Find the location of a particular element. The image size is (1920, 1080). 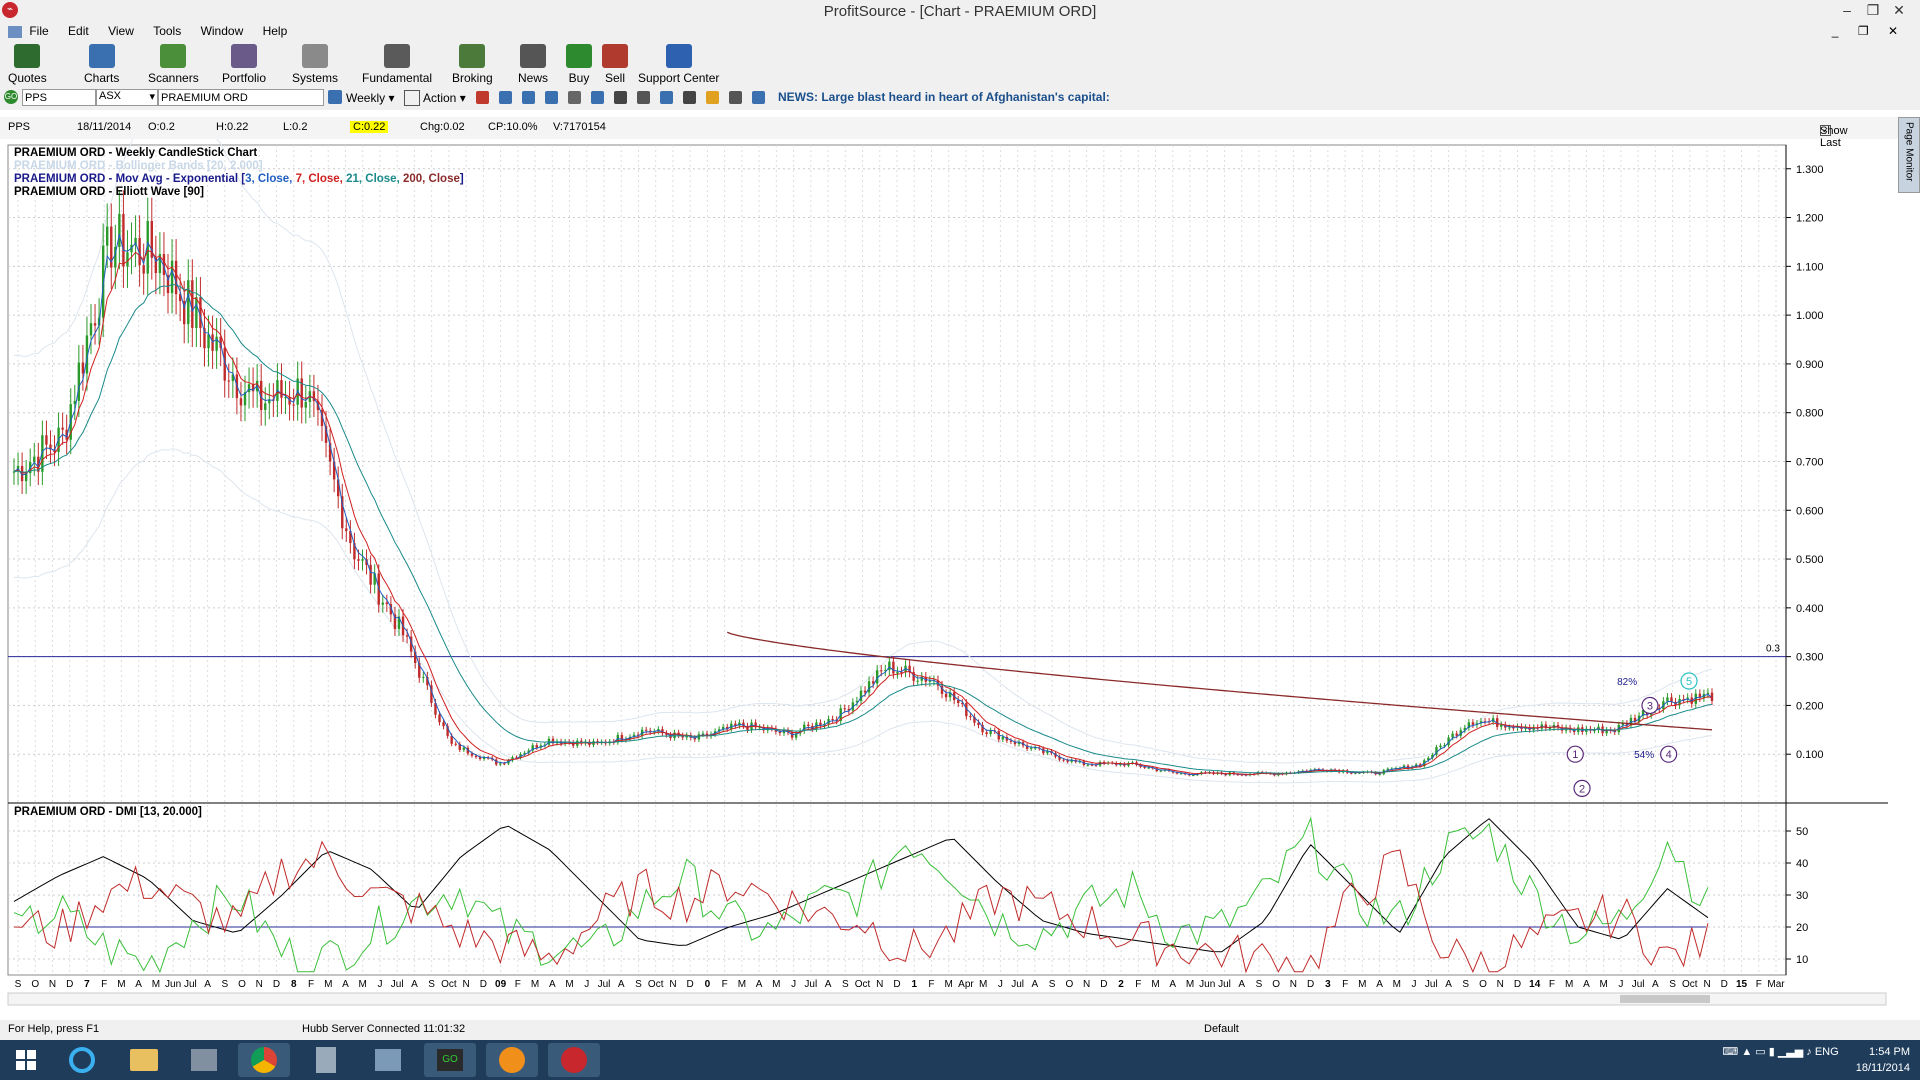

symbol-input is located at coordinates (59, 97).